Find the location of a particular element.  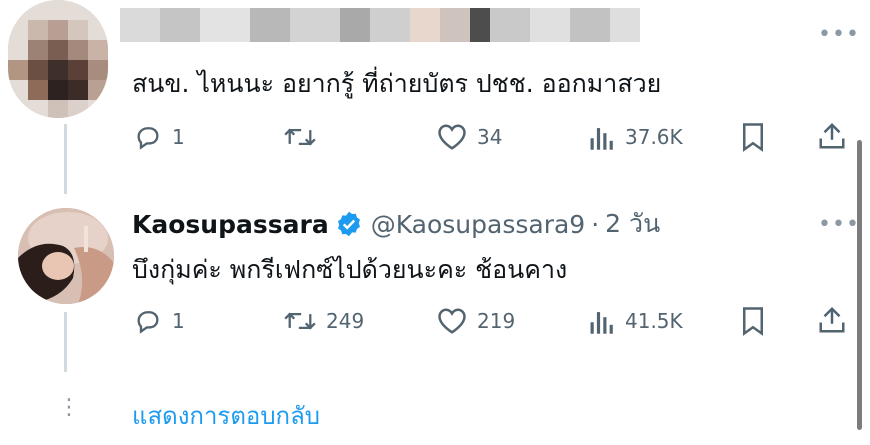

timestamp: 2 วัน is located at coordinates (632, 224).